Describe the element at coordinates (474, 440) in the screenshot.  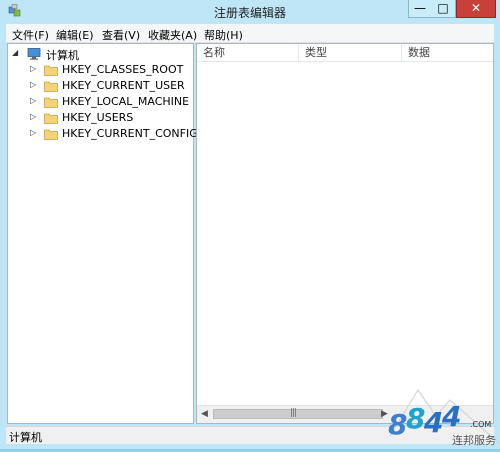
I see `svg-text: 连邦服务` at that location.